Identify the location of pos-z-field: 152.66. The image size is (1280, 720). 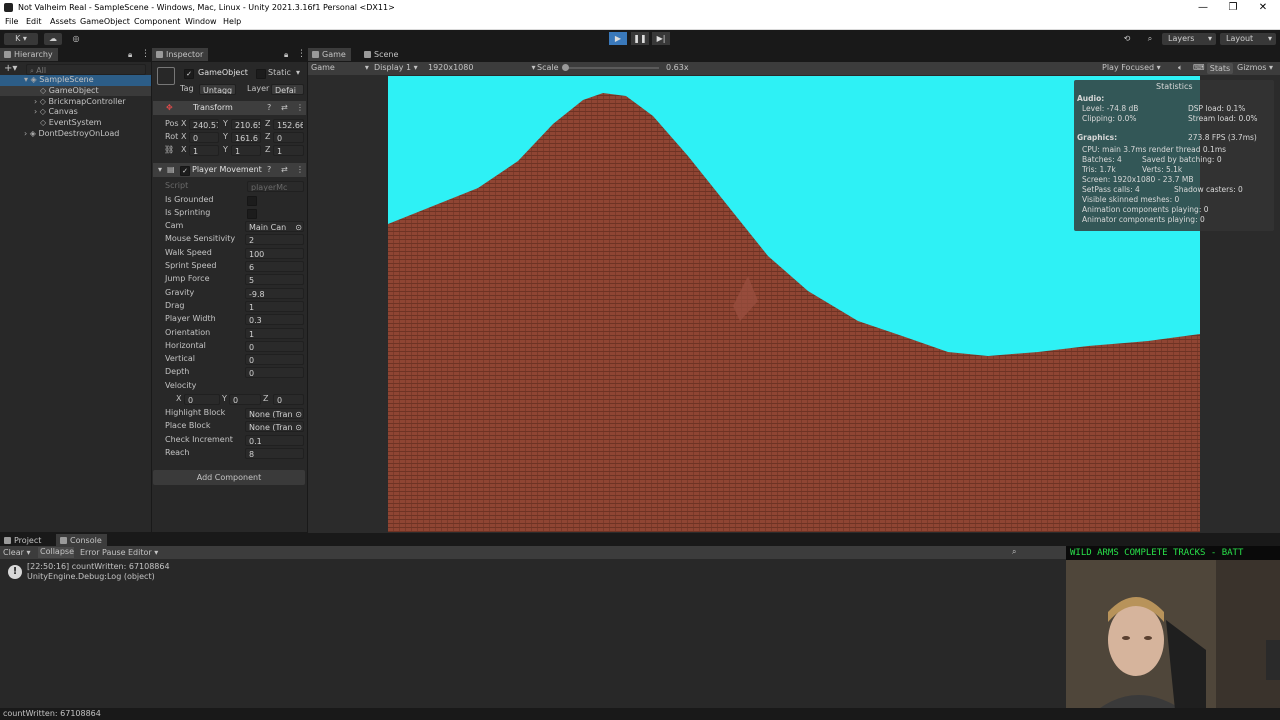
(288, 124).